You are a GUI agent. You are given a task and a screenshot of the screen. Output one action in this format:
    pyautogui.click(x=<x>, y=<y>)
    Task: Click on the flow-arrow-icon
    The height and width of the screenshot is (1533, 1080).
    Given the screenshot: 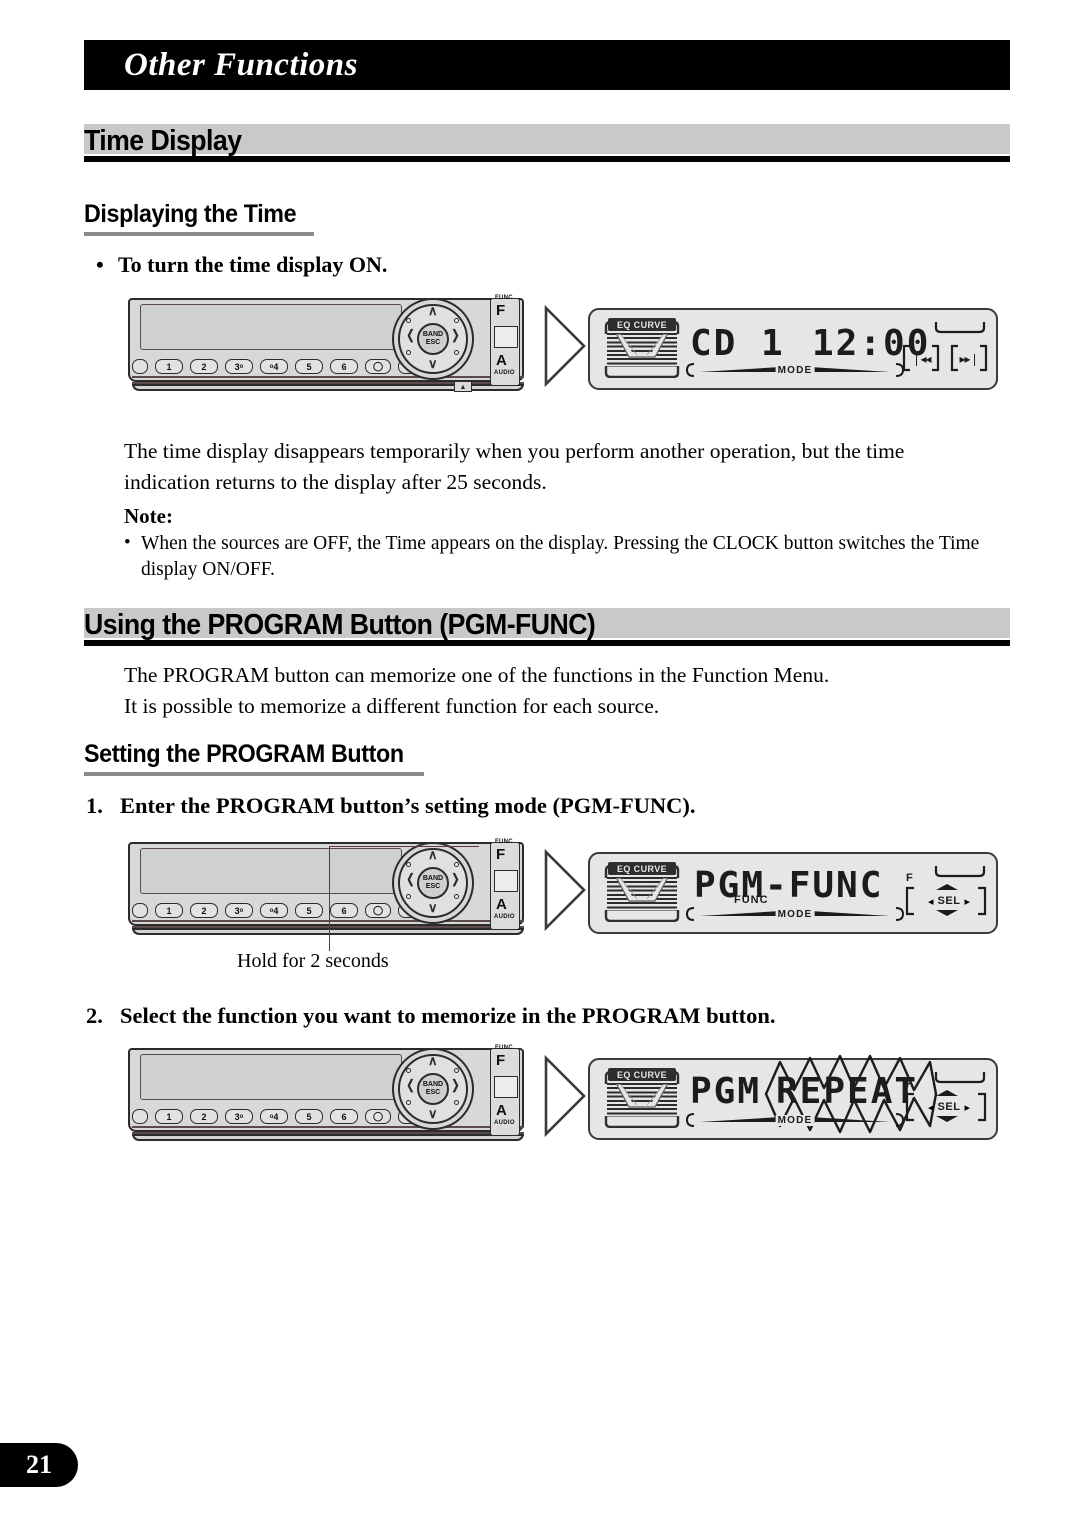 What is the action you would take?
    pyautogui.click(x=565, y=890)
    